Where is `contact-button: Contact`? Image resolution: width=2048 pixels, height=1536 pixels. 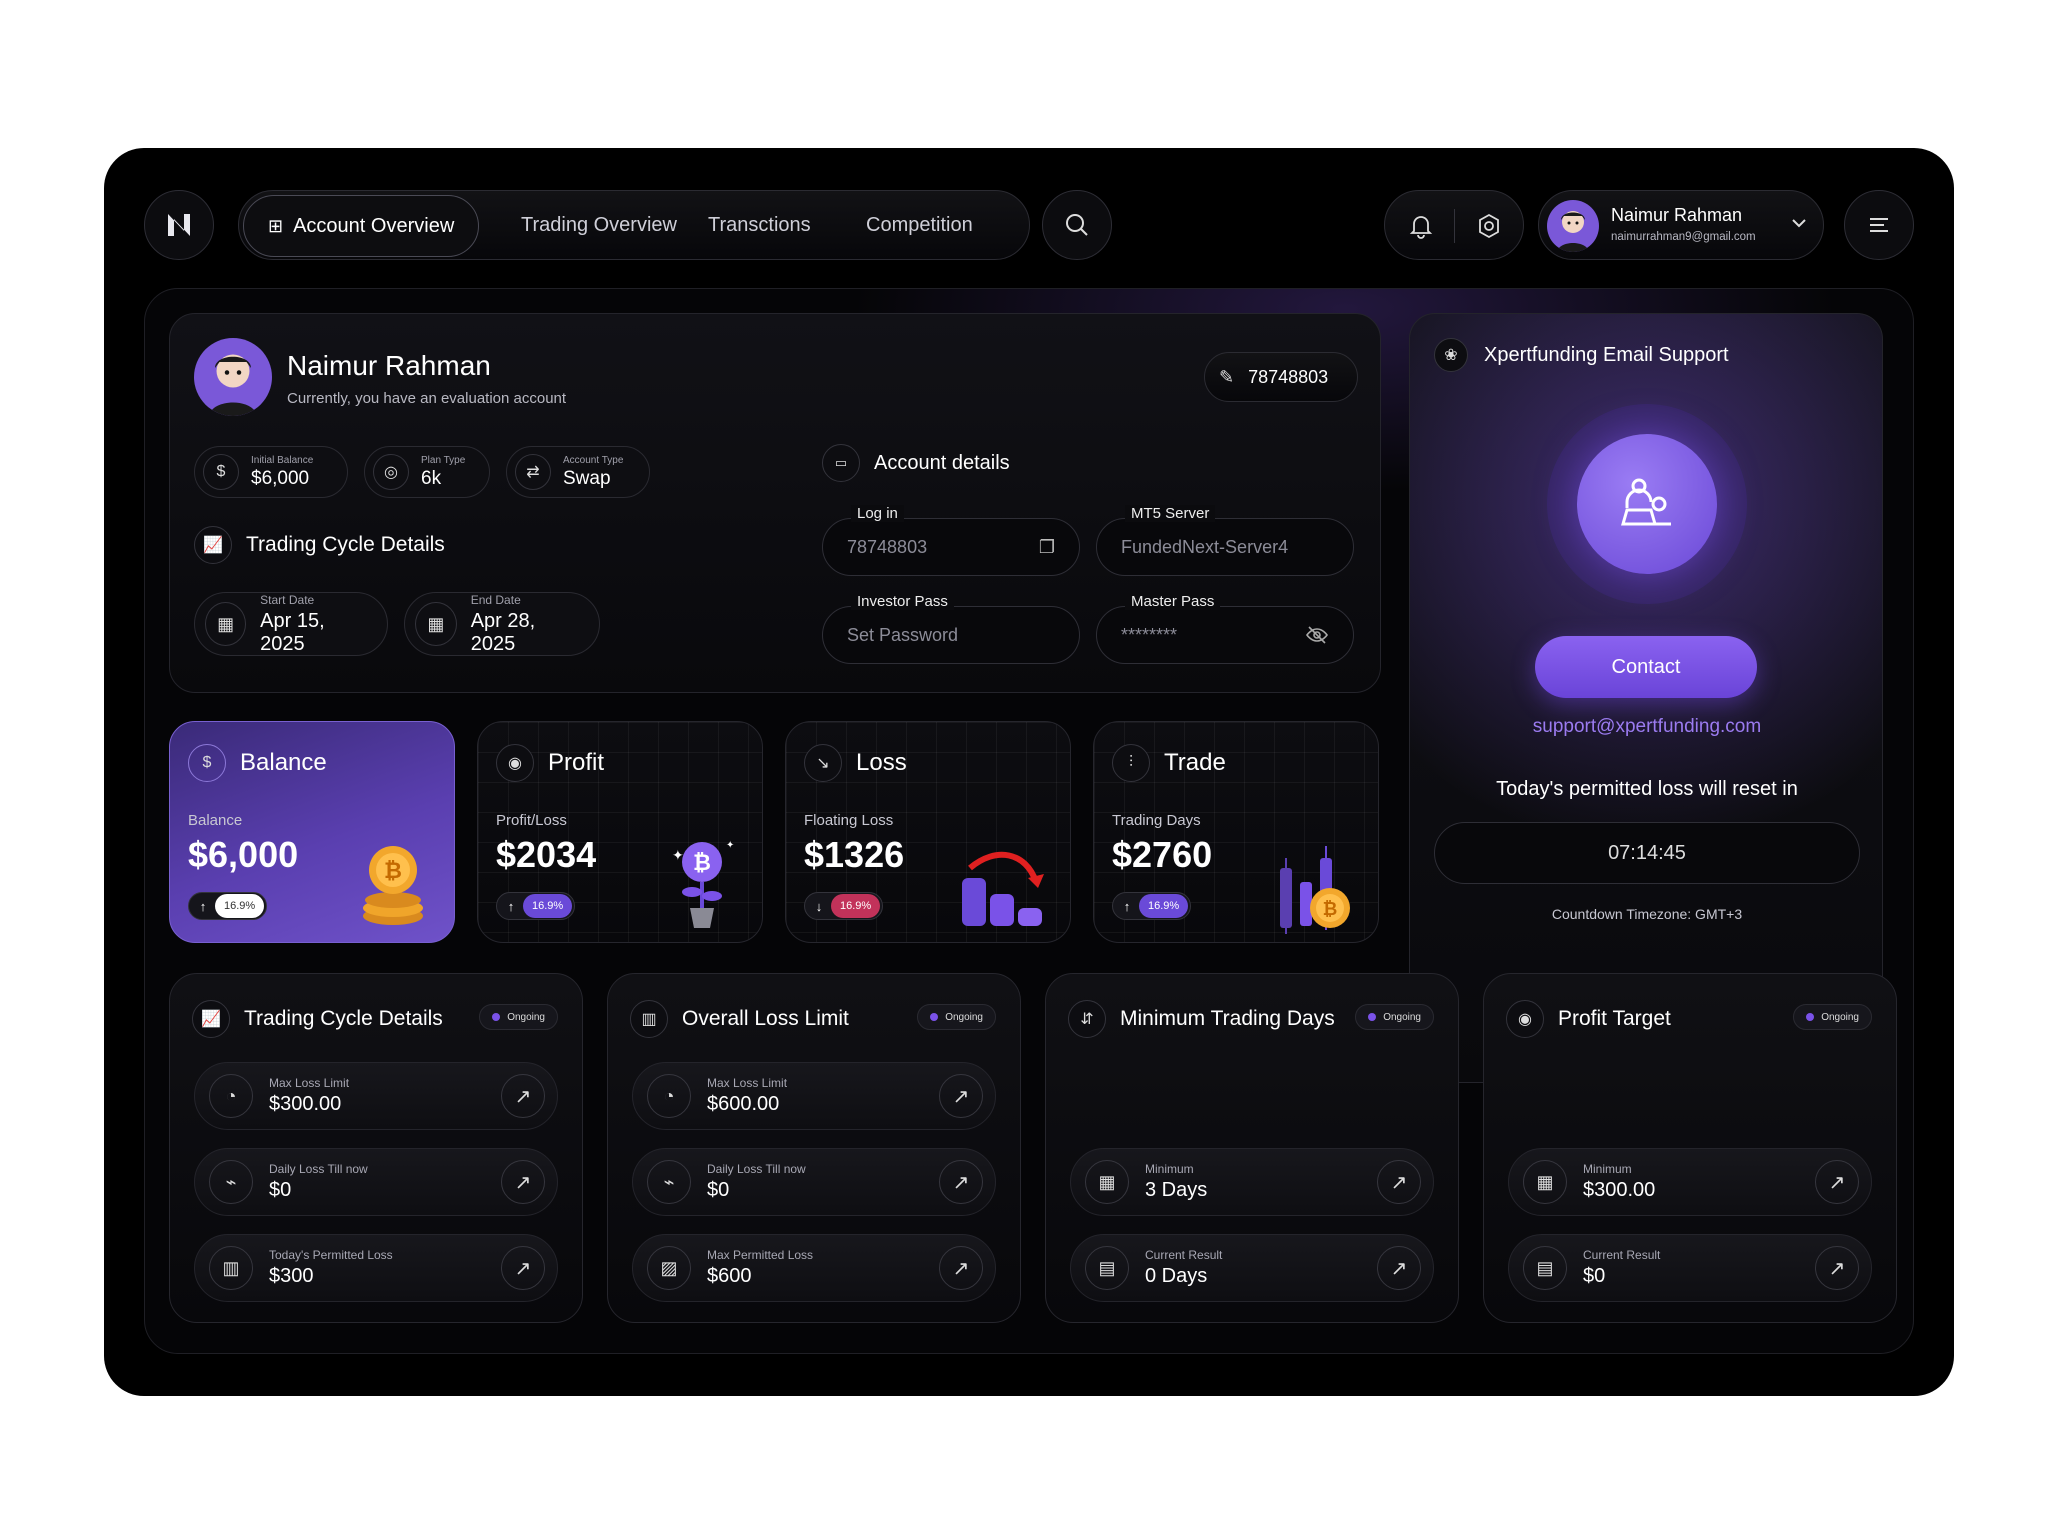 contact-button: Contact is located at coordinates (1646, 667).